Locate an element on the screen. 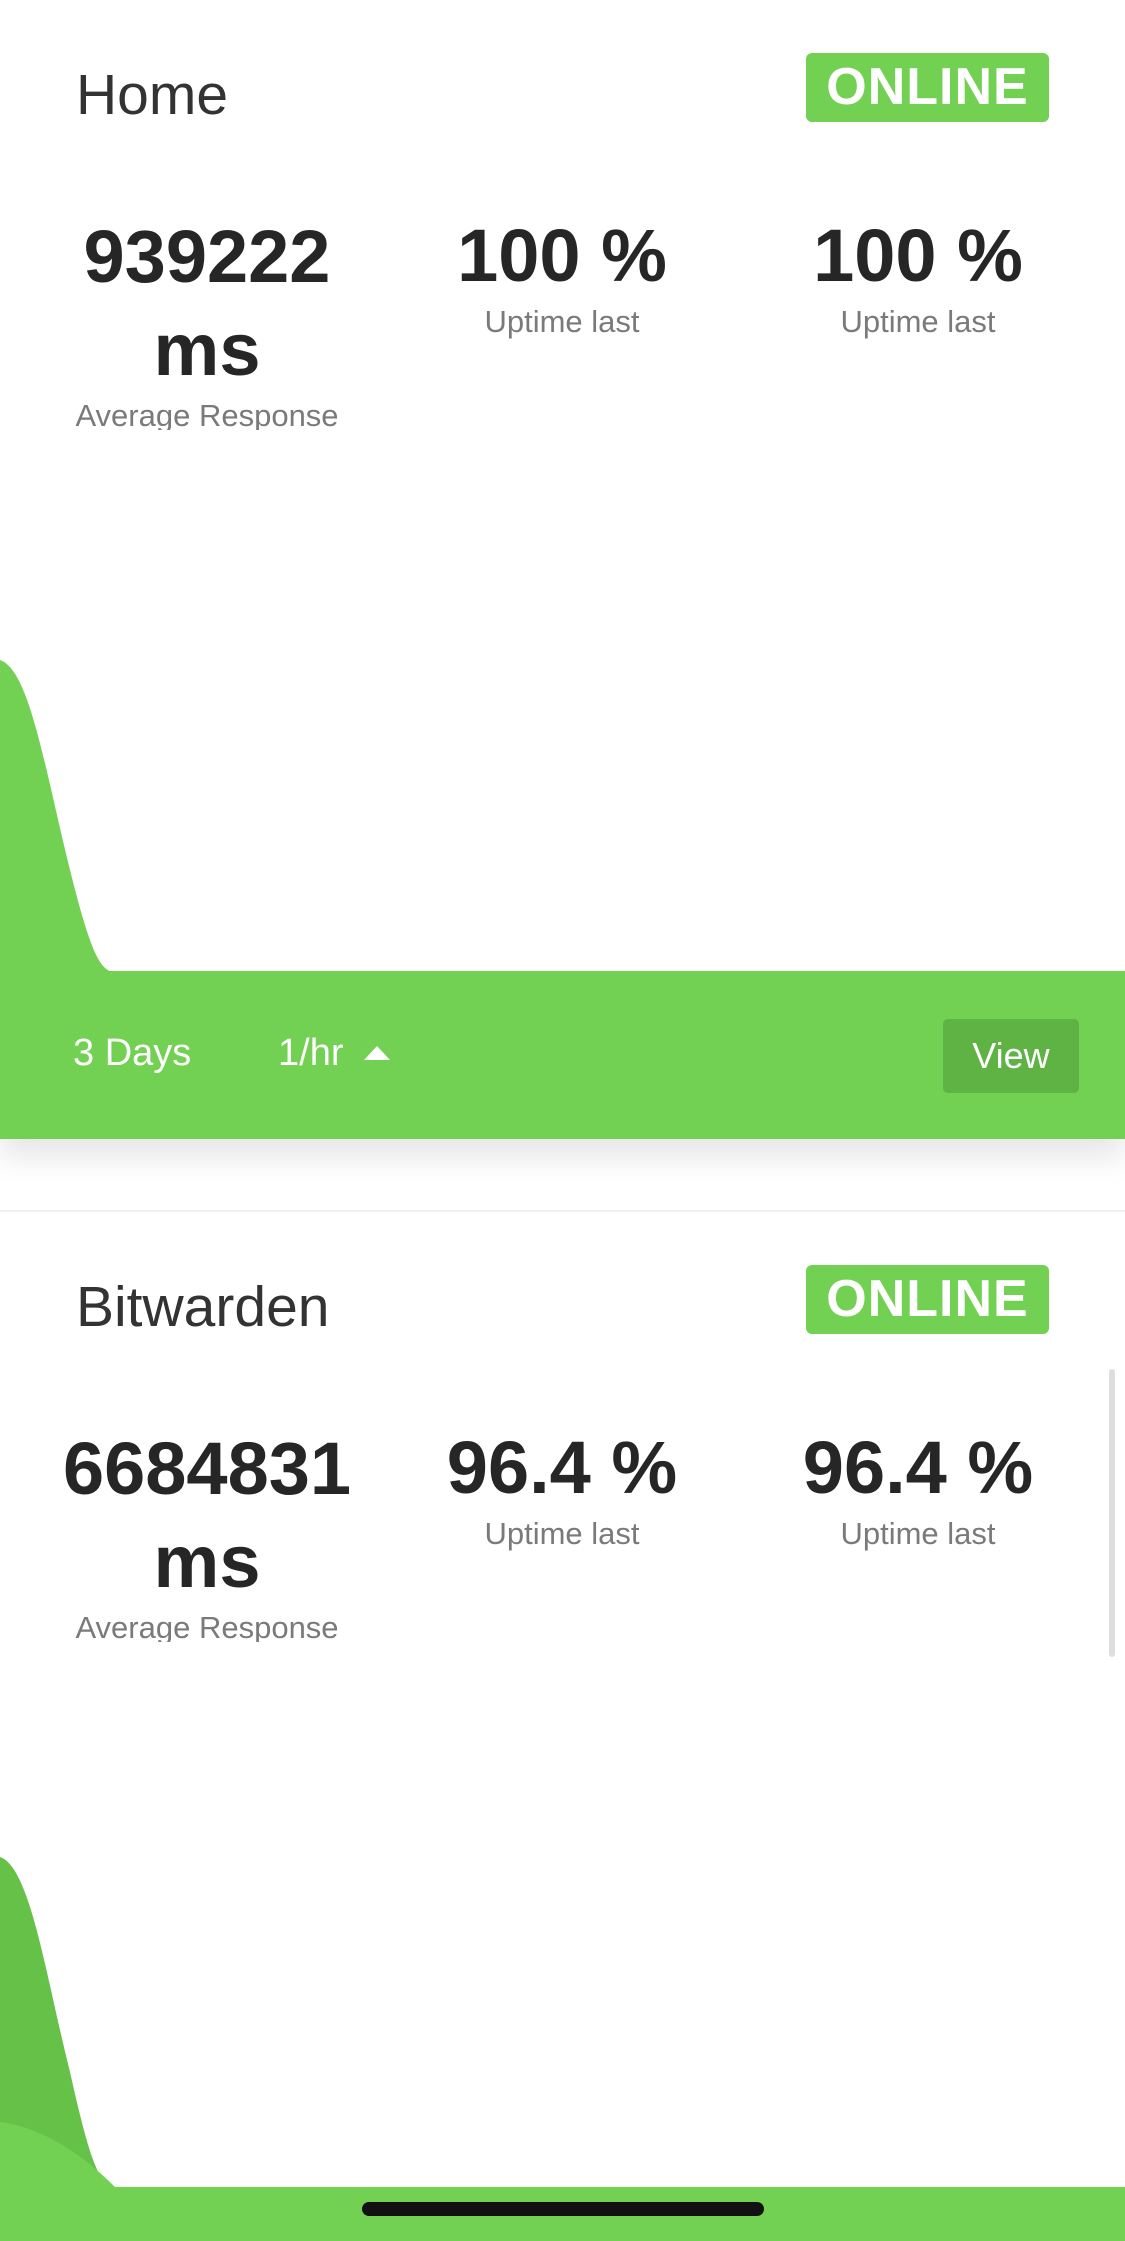  monitor-title: Bitwarden is located at coordinates (203, 1307).